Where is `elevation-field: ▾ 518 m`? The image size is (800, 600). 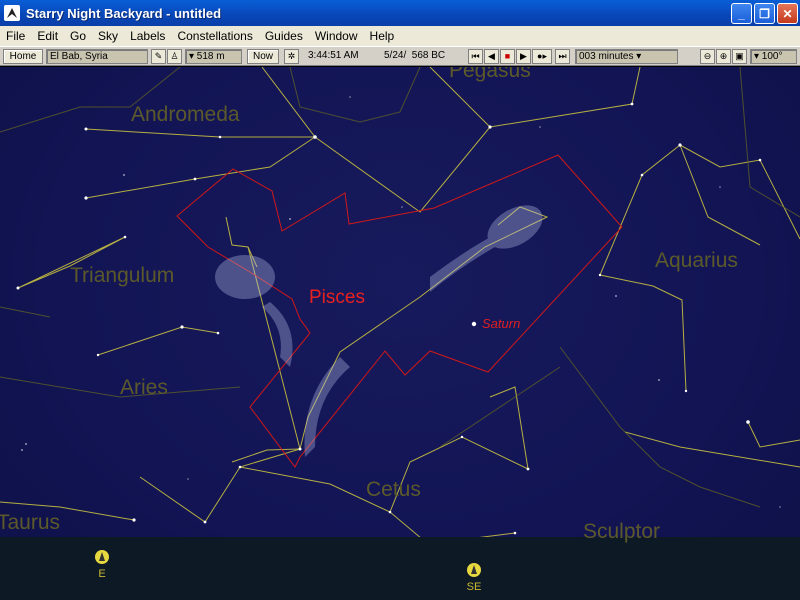
elevation-field: ▾ 518 m is located at coordinates (213, 56).